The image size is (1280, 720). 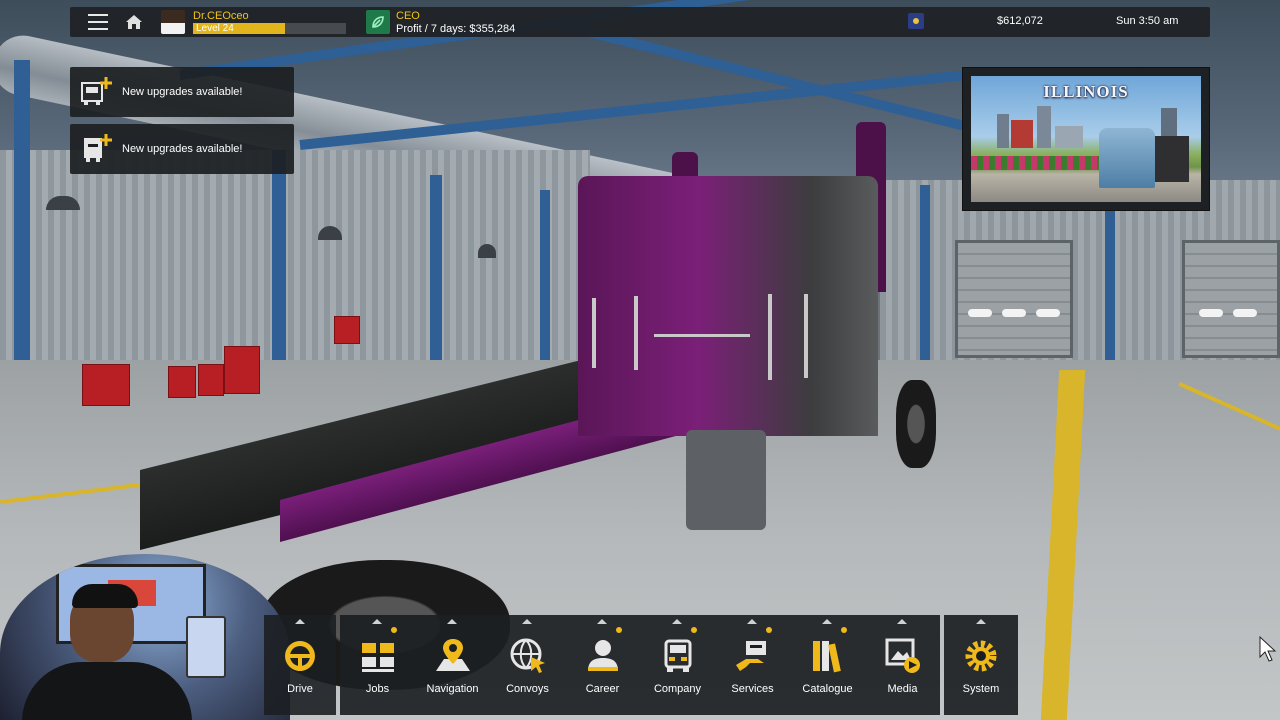 I want to click on dock-drive-panel: Drive, so click(x=300, y=665).